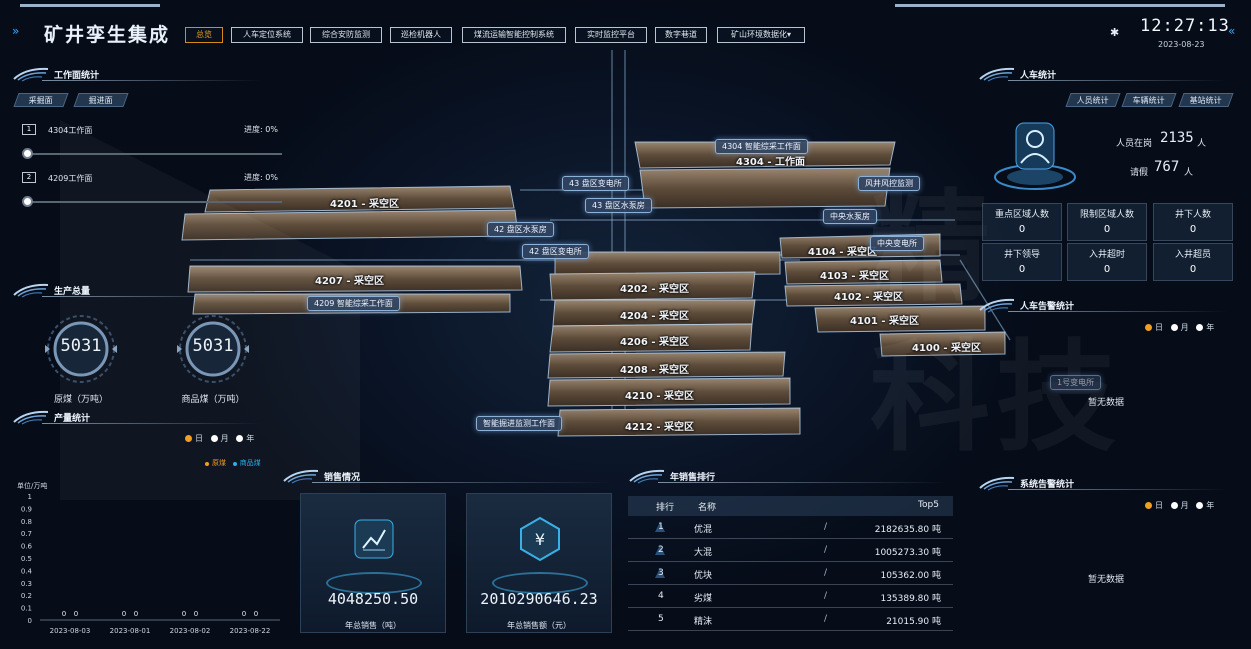 The image size is (1251, 649). Describe the element at coordinates (219, 463) in the screenshot. I see `legend-raw: 原煤` at that location.